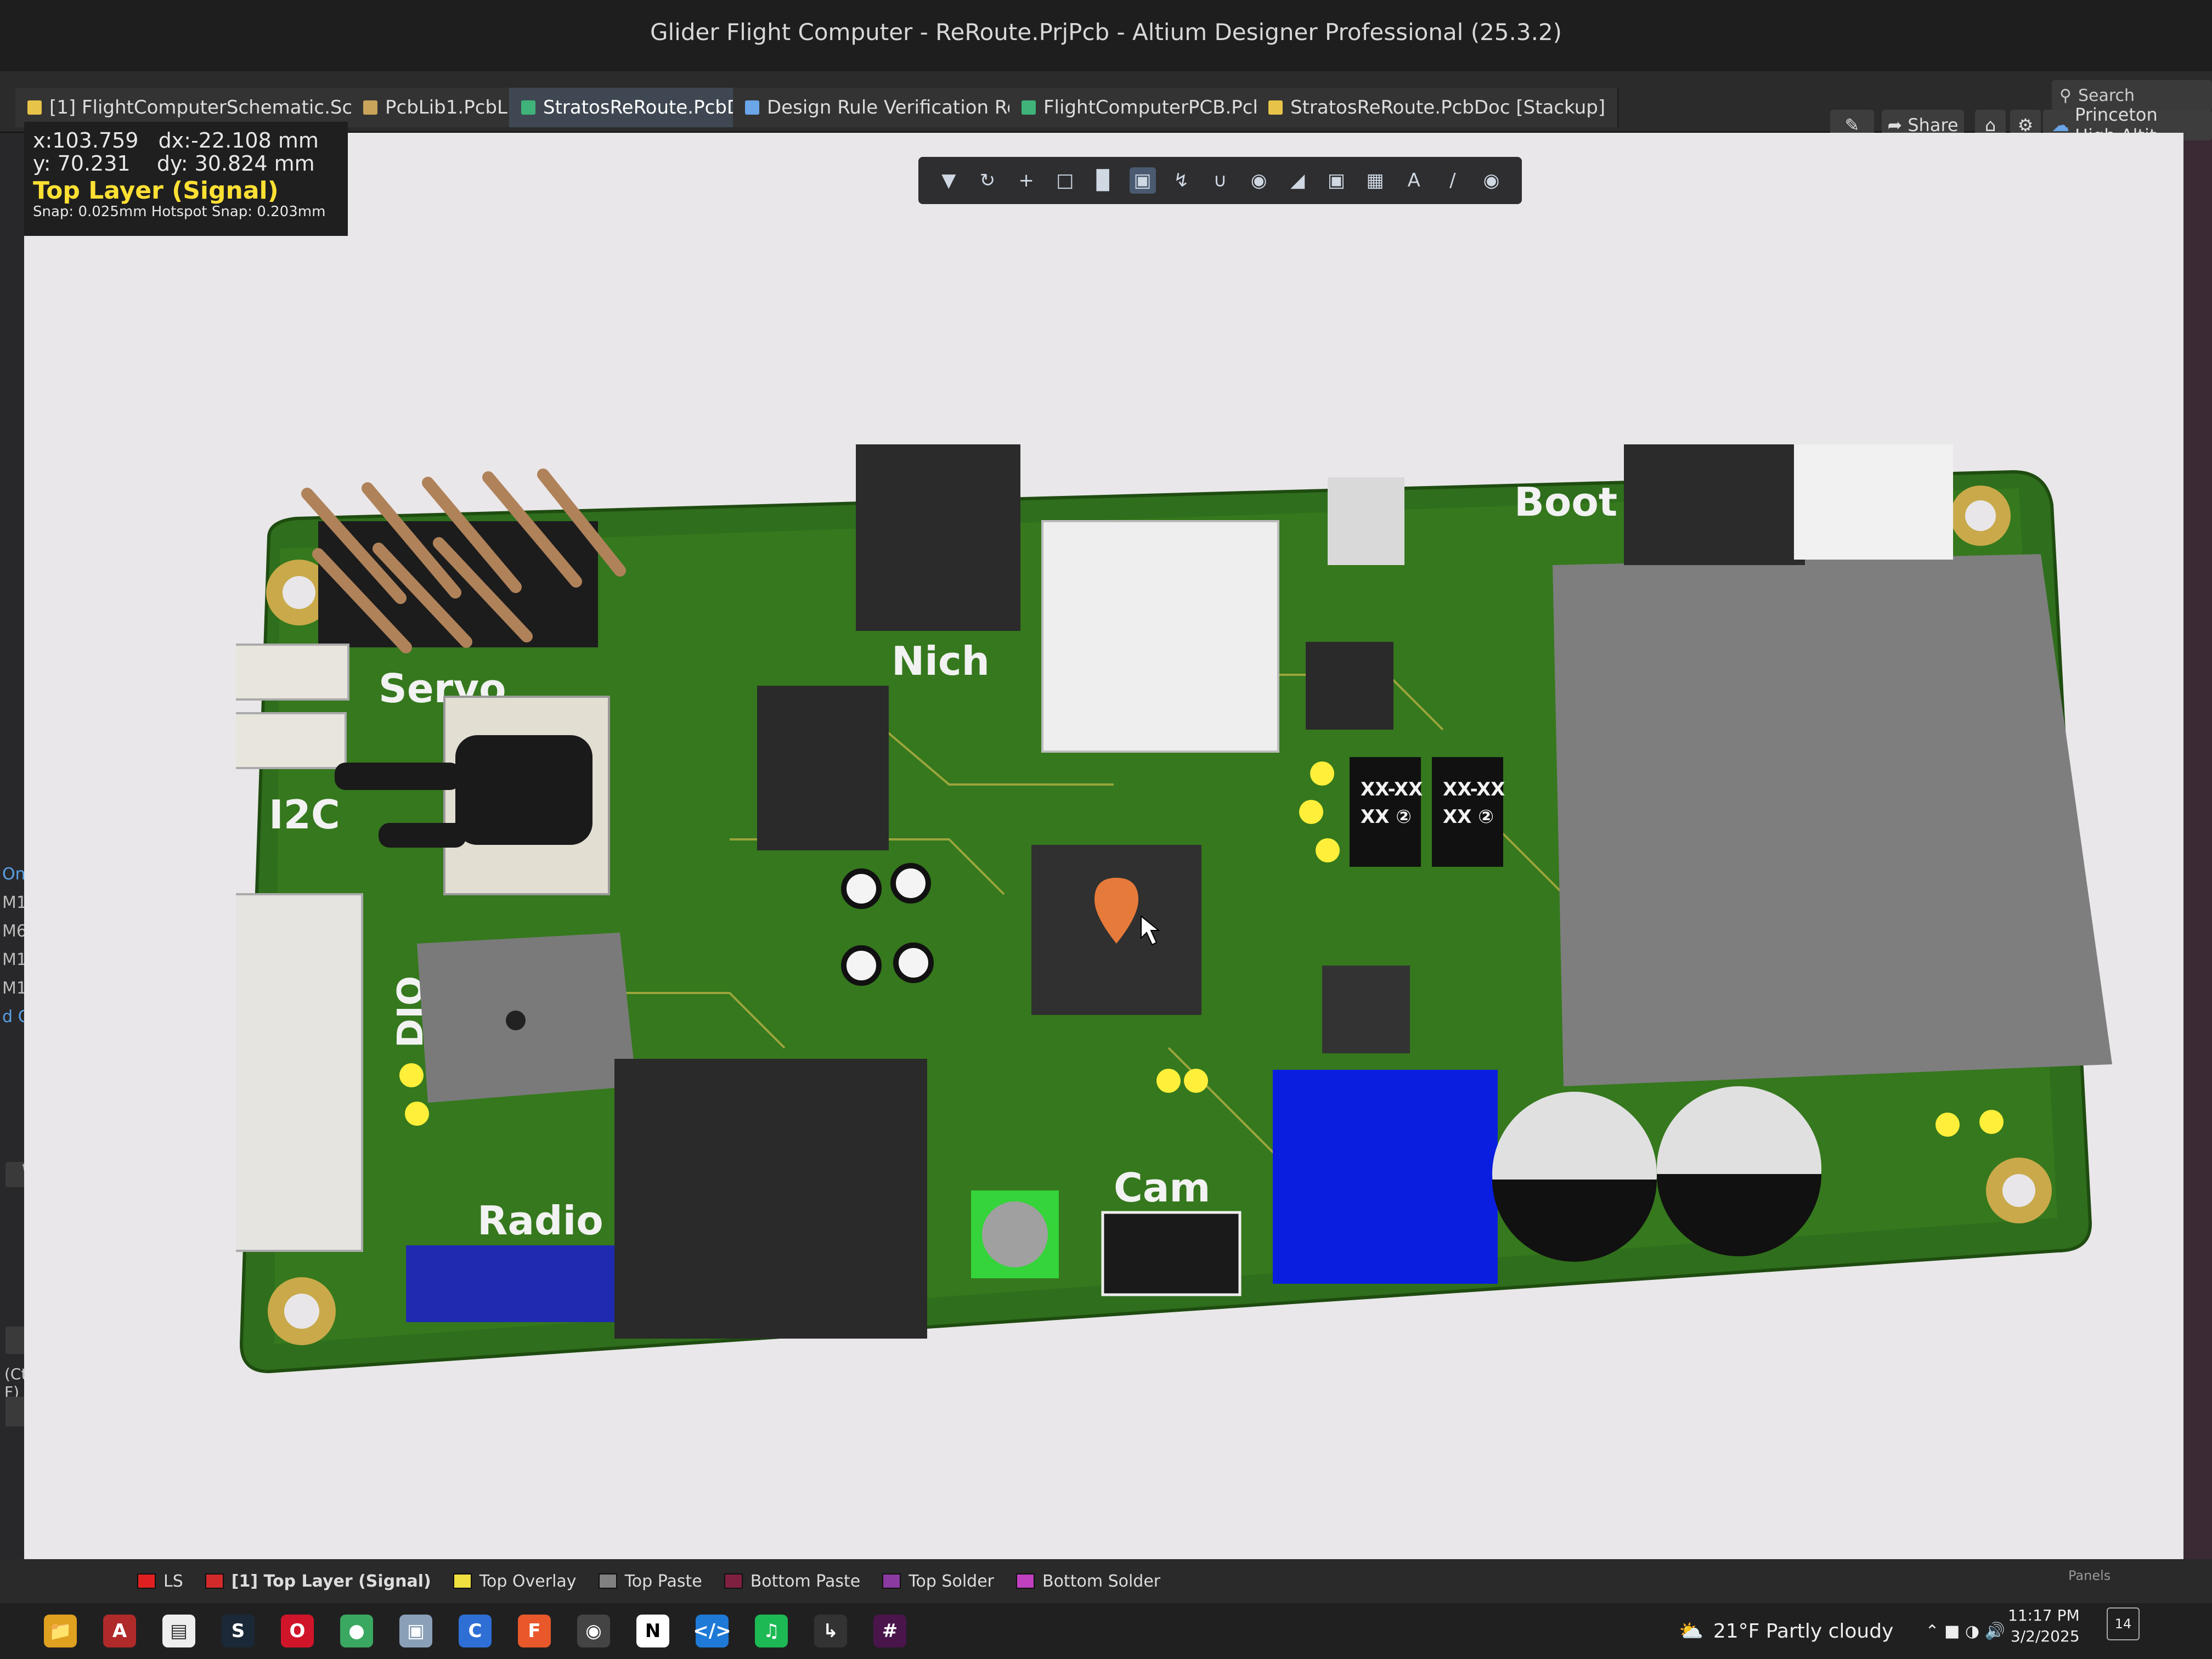  What do you see at coordinates (1366, 521) in the screenshot?
I see `boot-button` at bounding box center [1366, 521].